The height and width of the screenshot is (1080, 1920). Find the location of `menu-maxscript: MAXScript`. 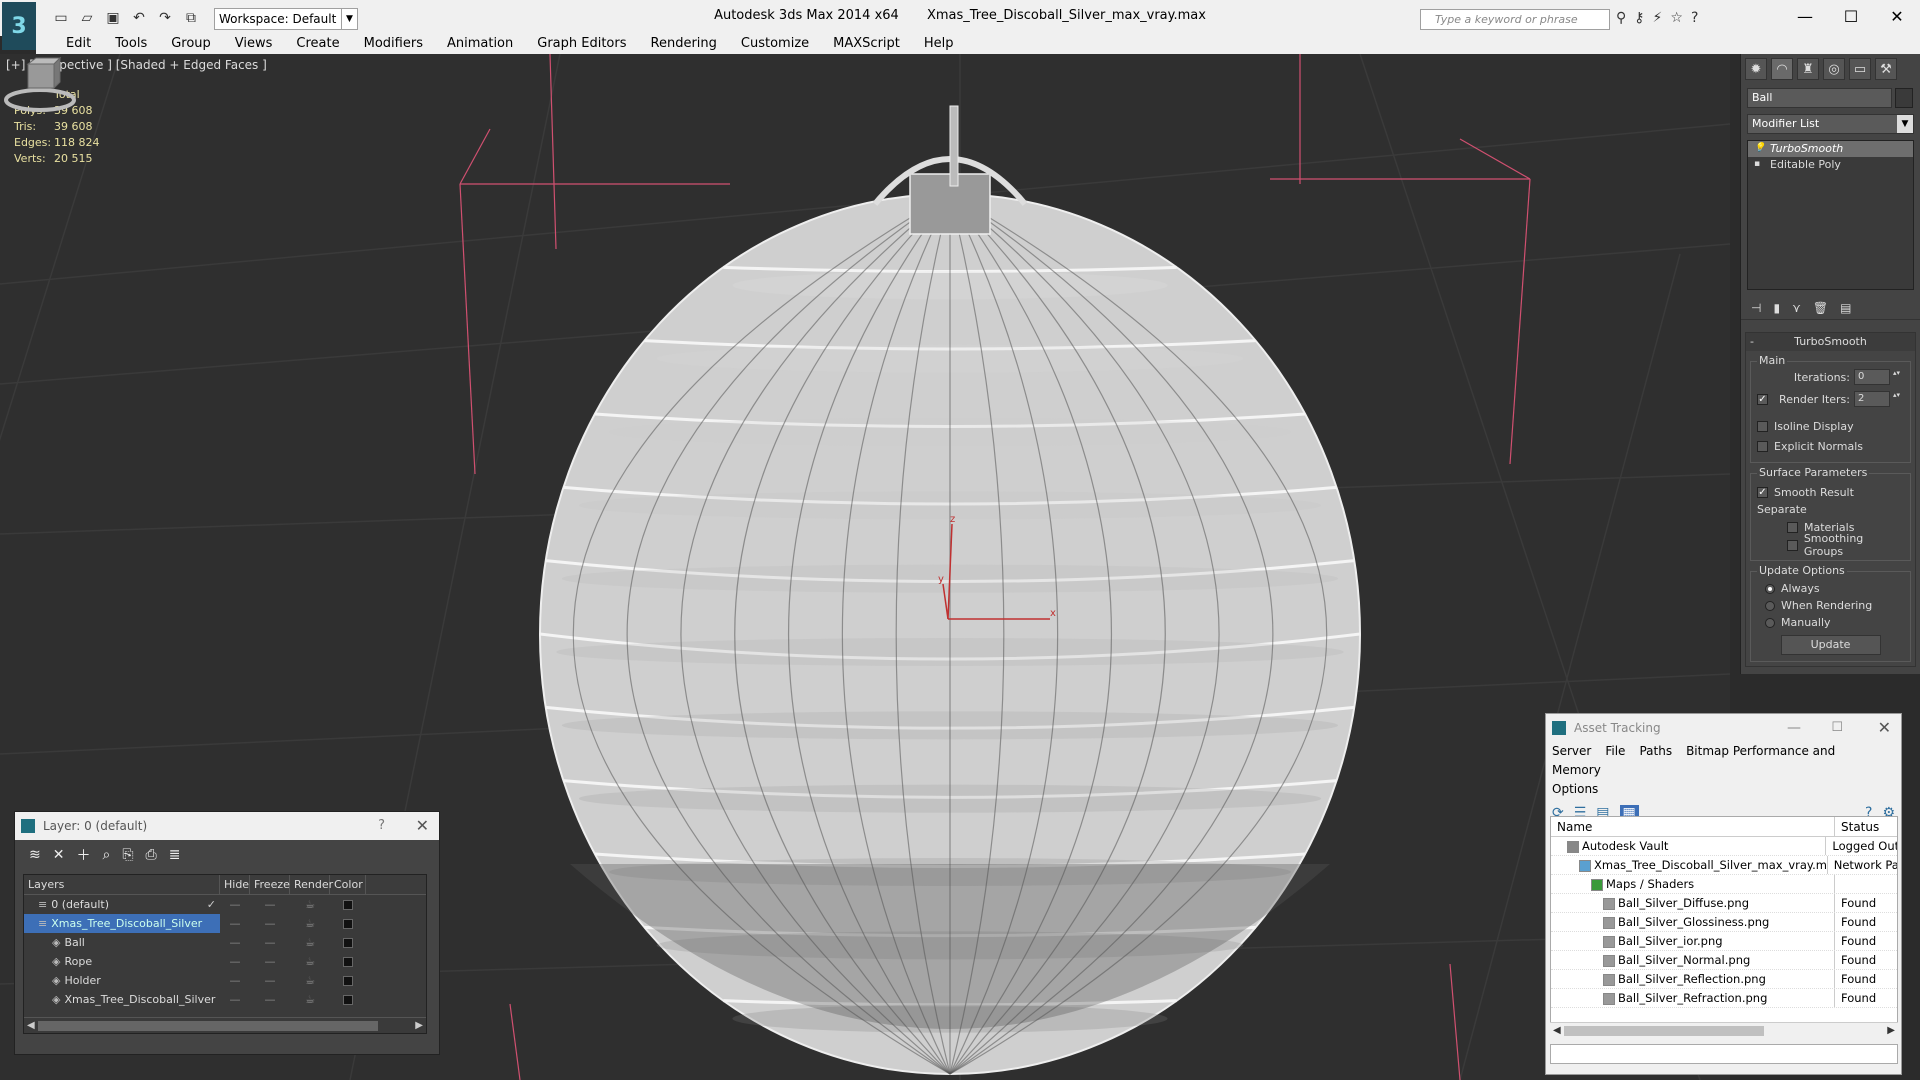

menu-maxscript: MAXScript is located at coordinates (866, 43).